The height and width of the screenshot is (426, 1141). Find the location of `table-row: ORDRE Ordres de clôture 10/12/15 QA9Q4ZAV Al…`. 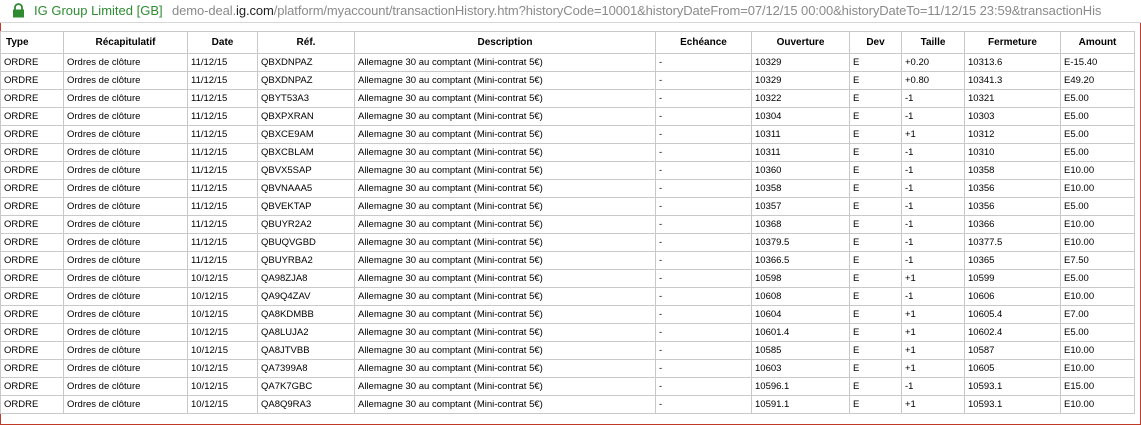

table-row: ORDRE Ordres de clôture 10/12/15 QA9Q4ZAV Al… is located at coordinates (567, 296).